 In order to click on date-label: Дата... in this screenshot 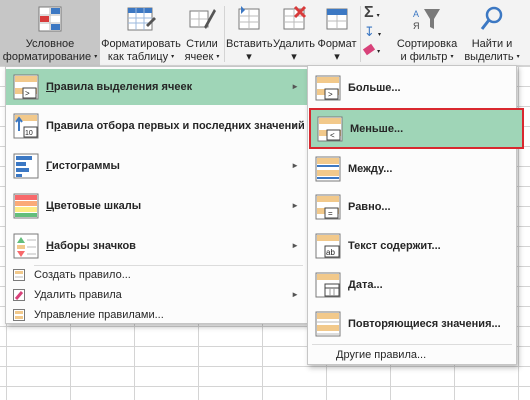, I will do `click(365, 285)`.